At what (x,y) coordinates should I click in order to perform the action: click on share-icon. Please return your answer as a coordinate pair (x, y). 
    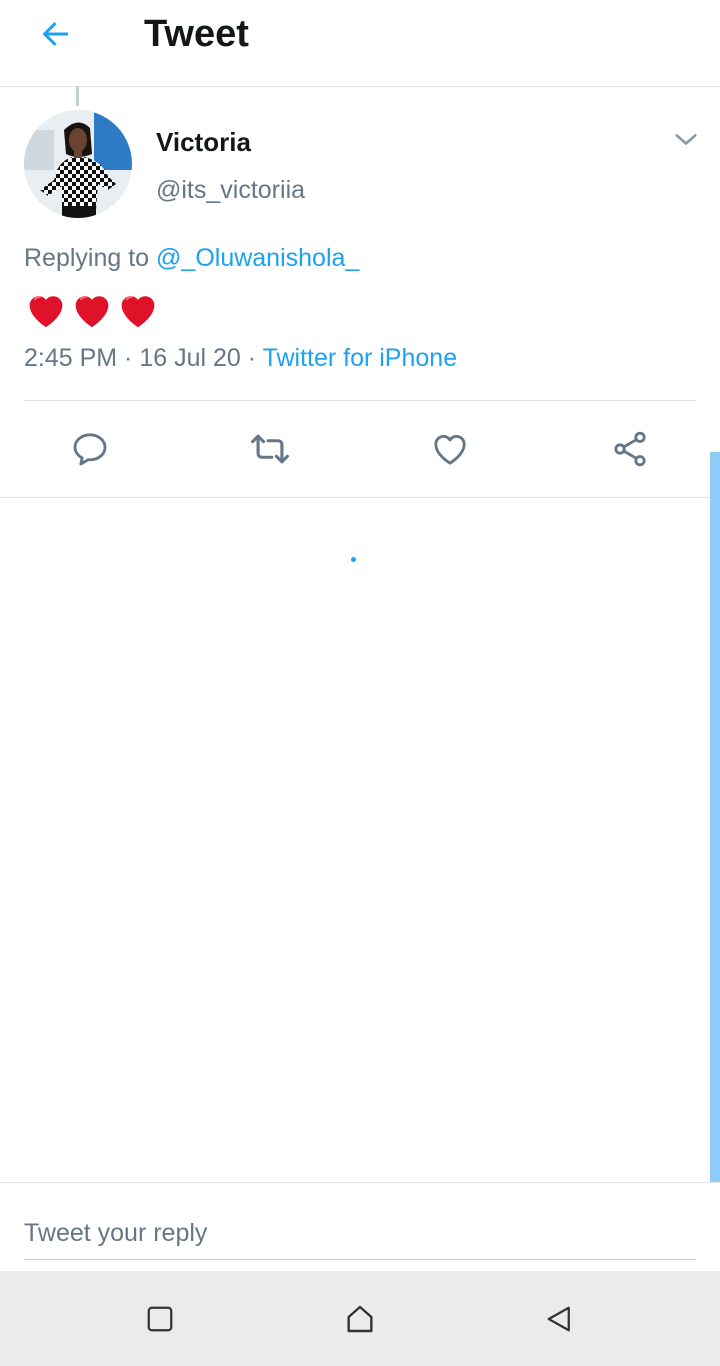
    Looking at the image, I should click on (630, 449).